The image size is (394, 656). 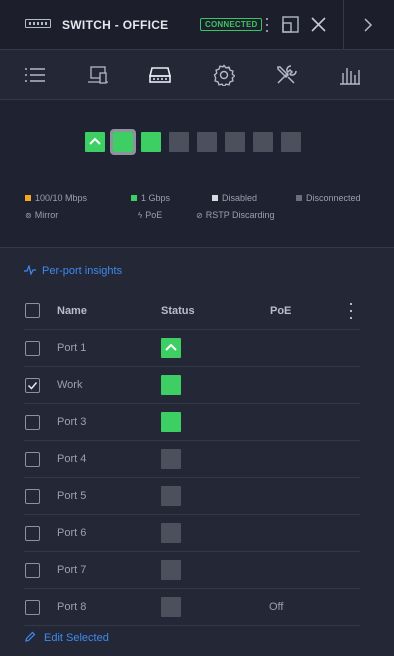 I want to click on tab-tools, so click(x=286, y=75).